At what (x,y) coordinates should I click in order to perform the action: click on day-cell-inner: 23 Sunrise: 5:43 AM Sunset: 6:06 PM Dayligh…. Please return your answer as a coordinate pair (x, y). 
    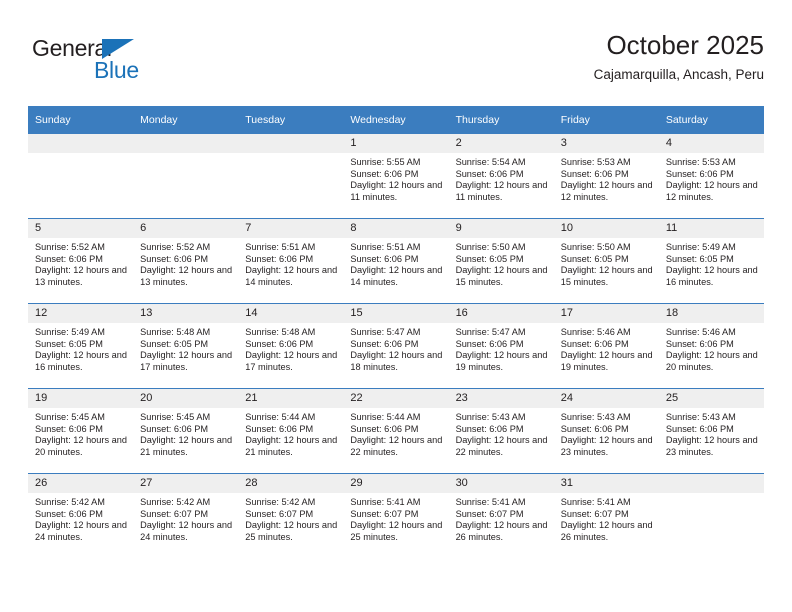
    Looking at the image, I should click on (501, 431).